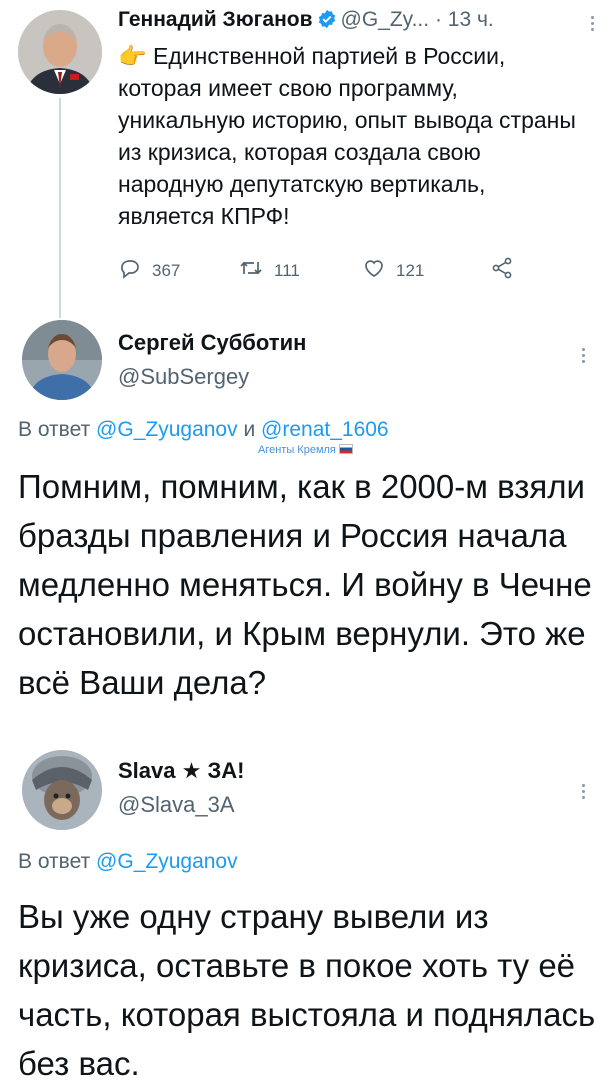 This screenshot has width=615, height=1088. What do you see at coordinates (62, 790) in the screenshot?
I see `avatar-slava` at bounding box center [62, 790].